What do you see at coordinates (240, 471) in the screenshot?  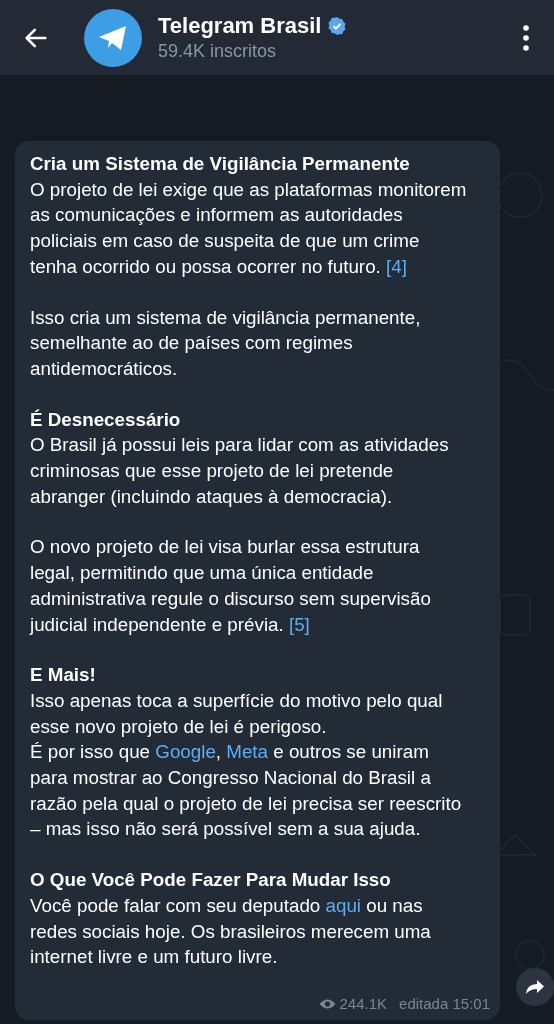 I see `message-paragraph: O Brasil já possui leis para lidar com as atividades criminosas que esse projeto de lei pretende abranger (incluindo ataques à democracia).` at bounding box center [240, 471].